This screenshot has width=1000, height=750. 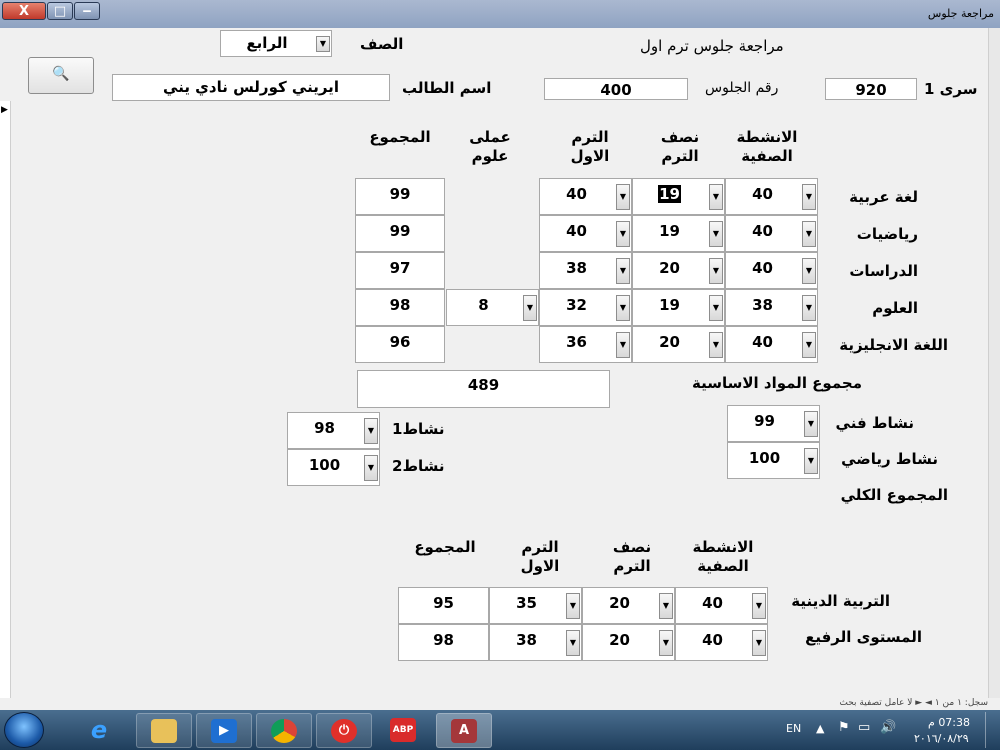 What do you see at coordinates (669, 194) in the screenshot?
I see `midterm-value: 19` at bounding box center [669, 194].